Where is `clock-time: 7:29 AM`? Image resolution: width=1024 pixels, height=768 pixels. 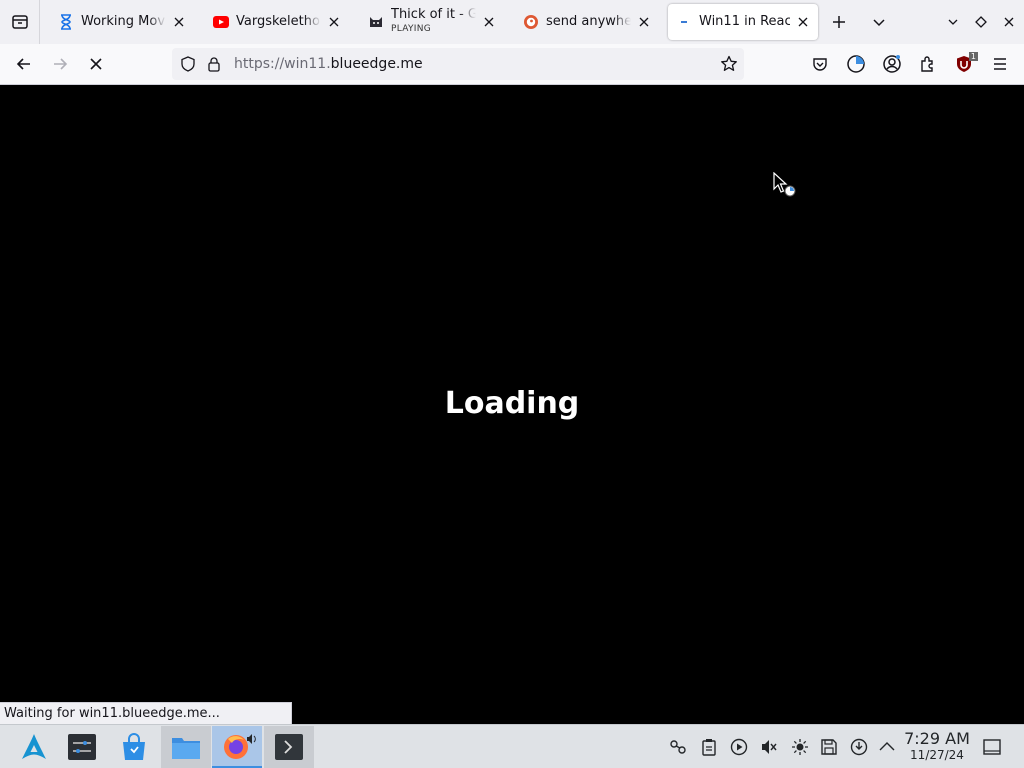
clock-time: 7:29 AM is located at coordinates (937, 738).